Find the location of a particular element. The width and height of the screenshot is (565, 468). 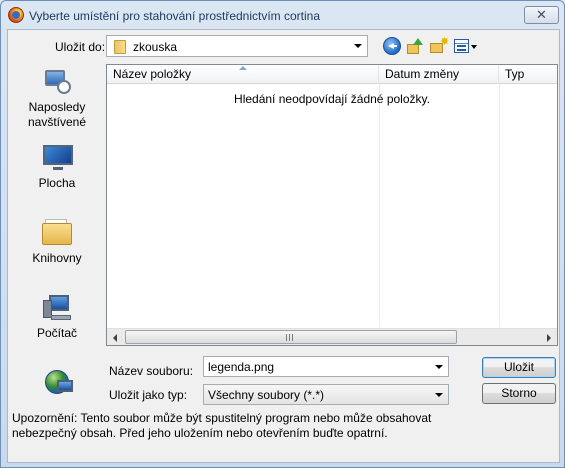

filename-label: Název souboru: is located at coordinates (151, 371).